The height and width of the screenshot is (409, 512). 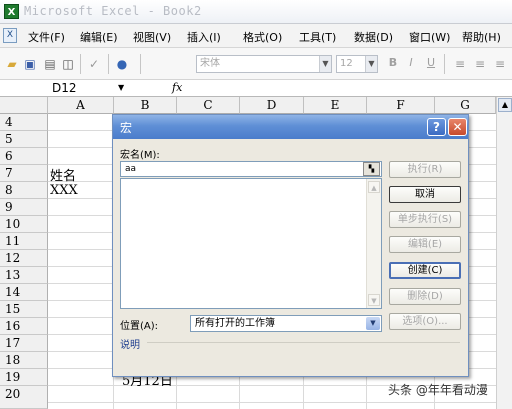 I want to click on font-name-value: 宋体, so click(x=210, y=63).